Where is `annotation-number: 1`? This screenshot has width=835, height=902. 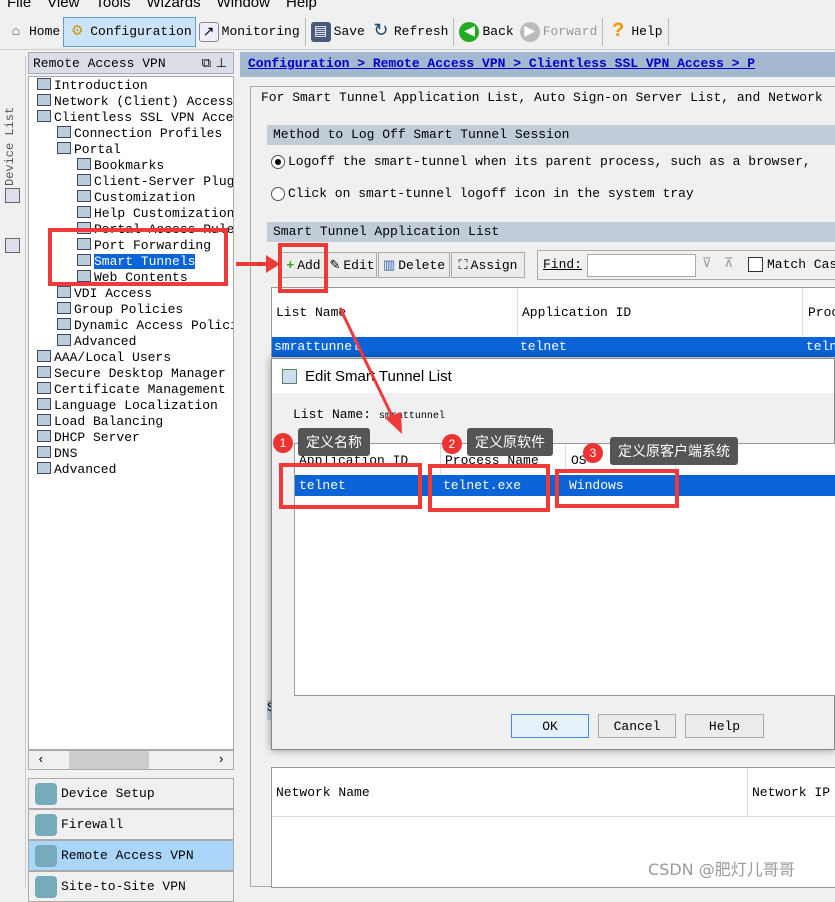
annotation-number: 1 is located at coordinates (283, 443).